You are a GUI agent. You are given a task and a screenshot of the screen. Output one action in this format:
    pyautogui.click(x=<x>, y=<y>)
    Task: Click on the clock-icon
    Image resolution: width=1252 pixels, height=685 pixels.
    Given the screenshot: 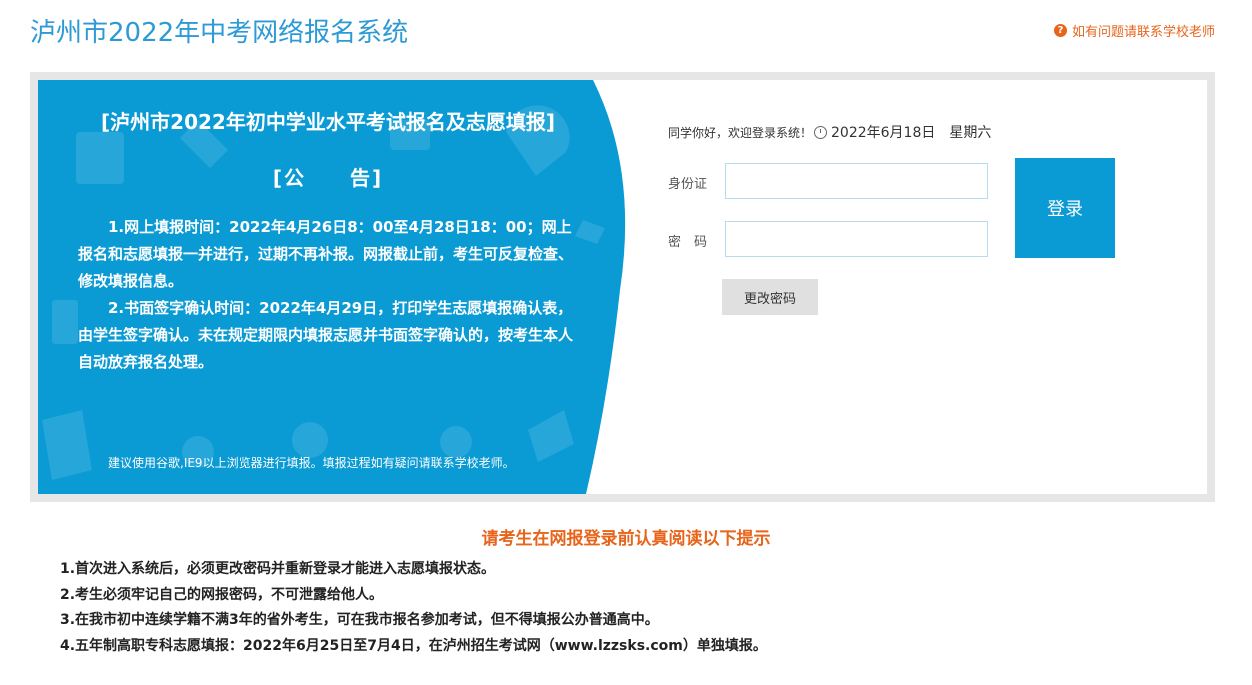 What is the action you would take?
    pyautogui.click(x=821, y=132)
    